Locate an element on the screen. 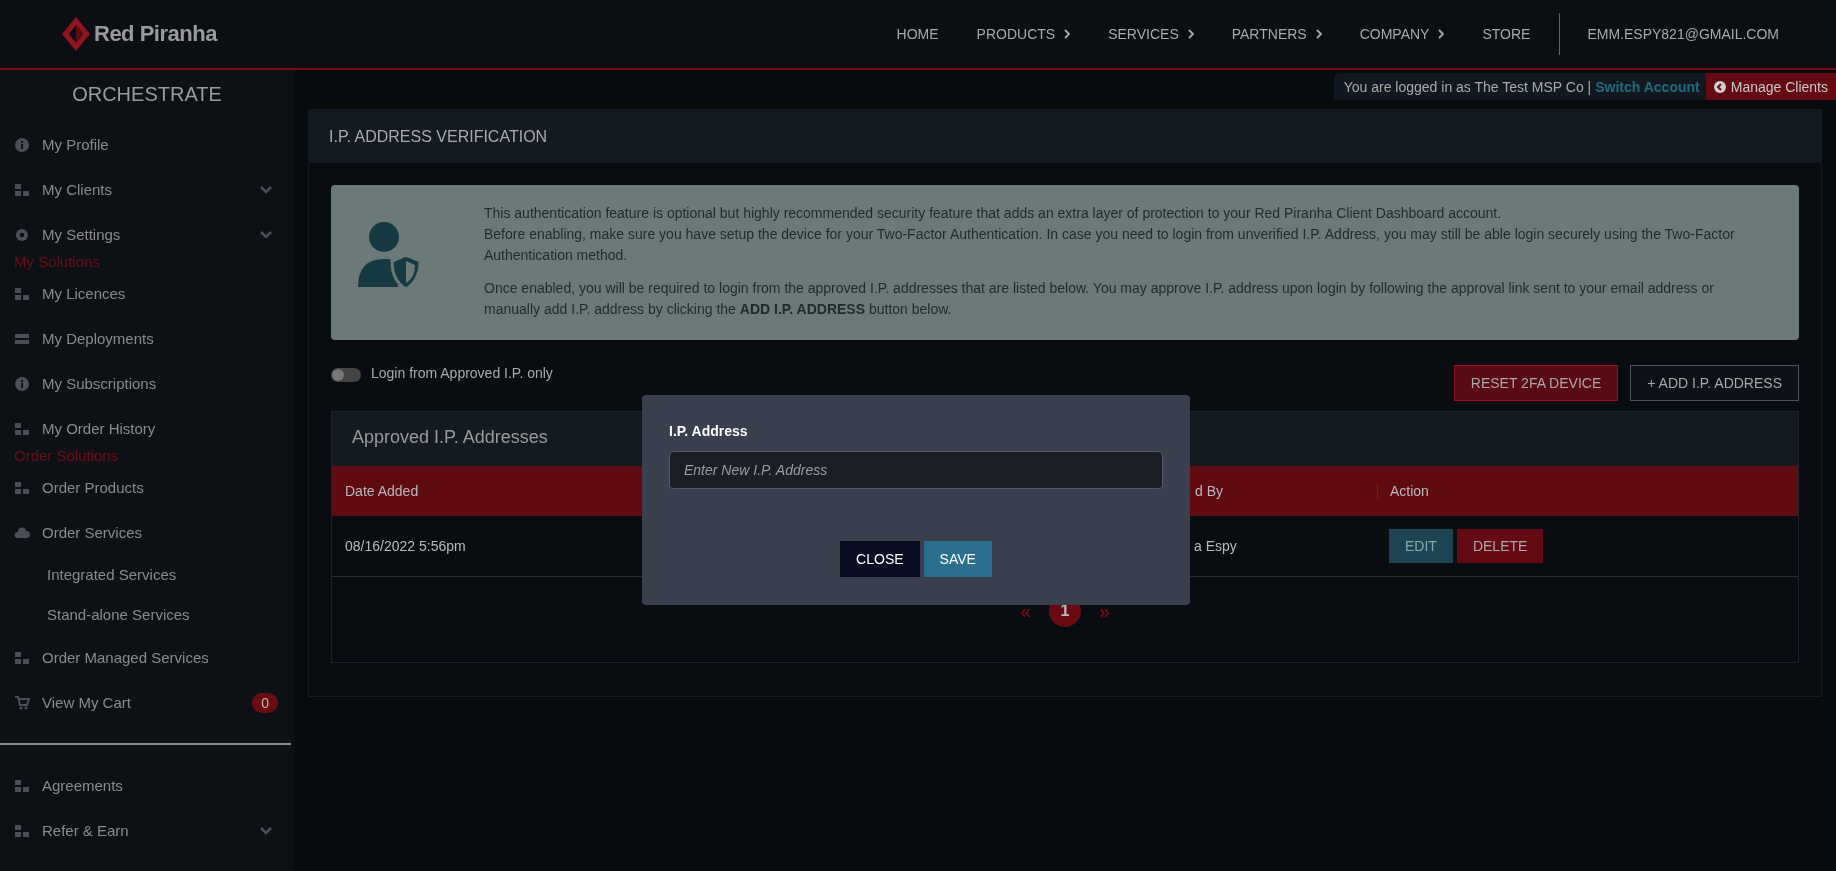 This screenshot has width=1836, height=871. nav-link: PARTNERS is located at coordinates (1276, 34).